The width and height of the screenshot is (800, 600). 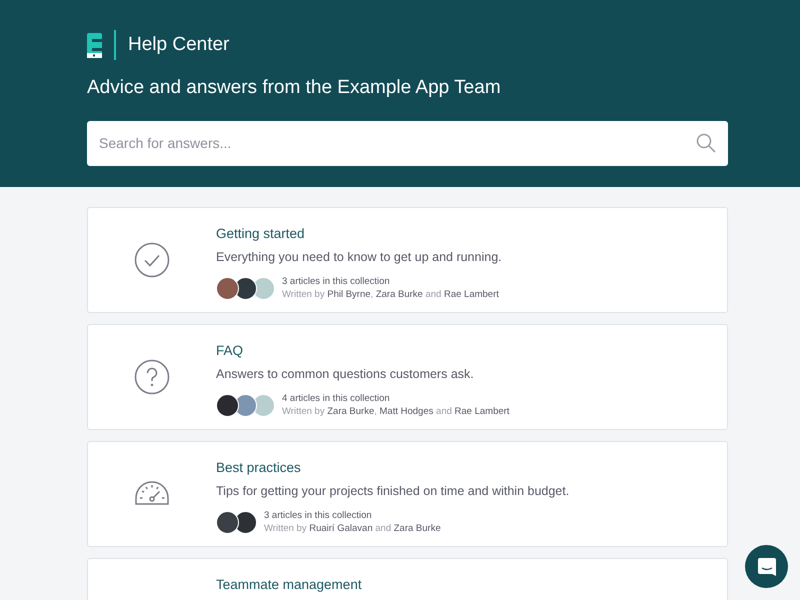 I want to click on author-byline: Written by Zara Burke, Matt Hodges and Rae Lambert, so click(x=396, y=411).